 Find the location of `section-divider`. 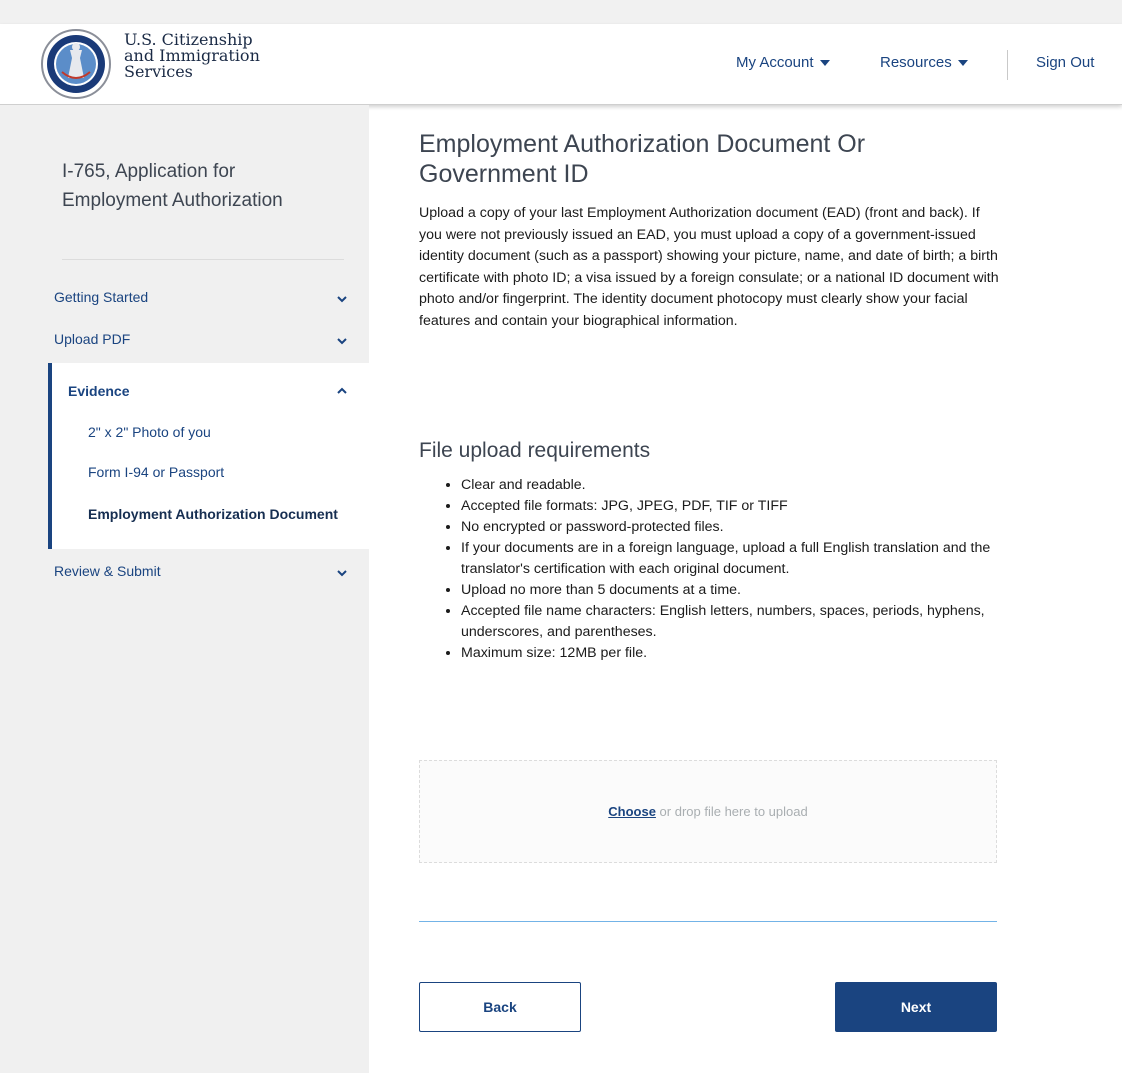

section-divider is located at coordinates (708, 921).